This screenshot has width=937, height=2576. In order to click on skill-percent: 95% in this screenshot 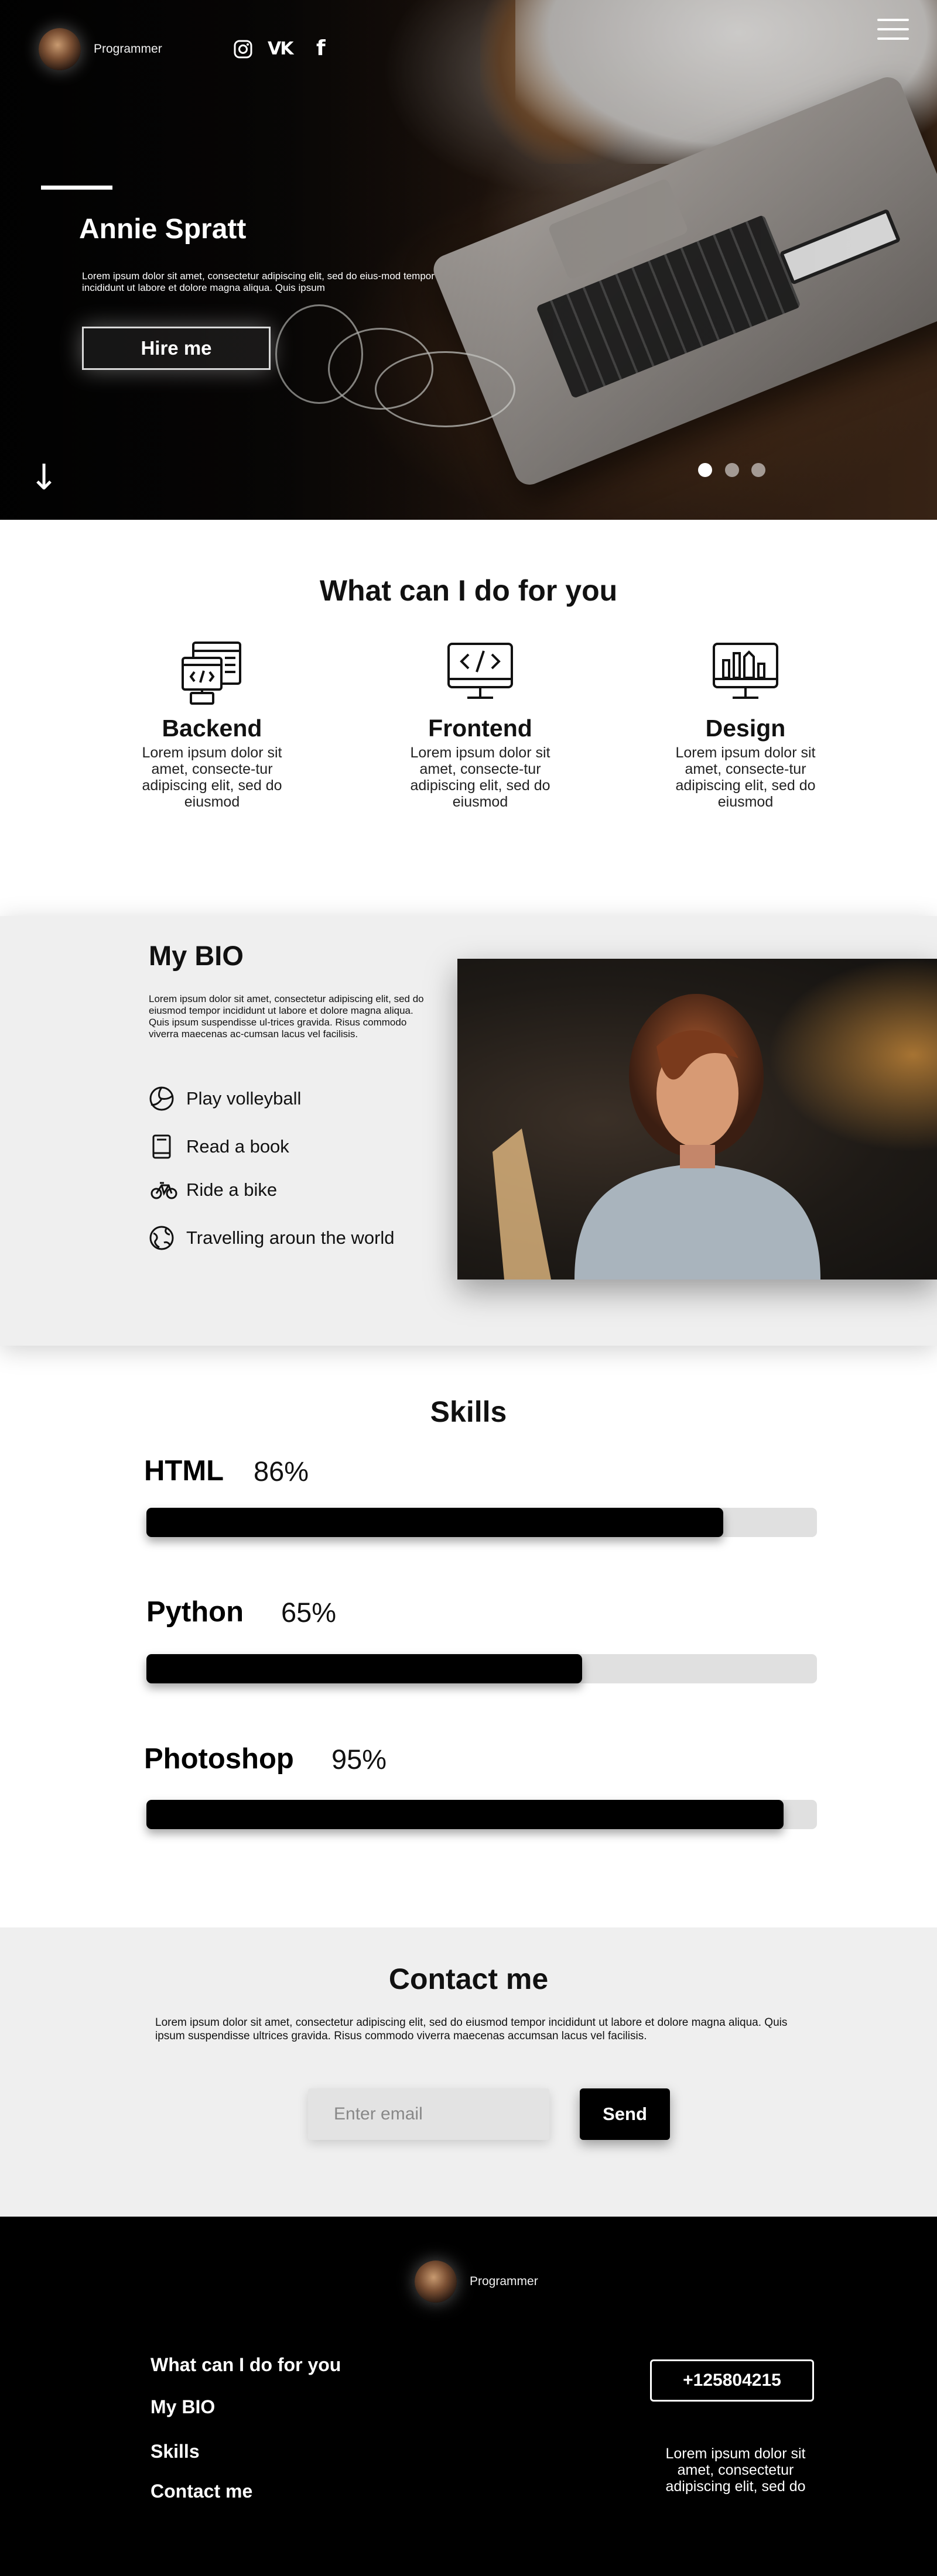, I will do `click(359, 1760)`.